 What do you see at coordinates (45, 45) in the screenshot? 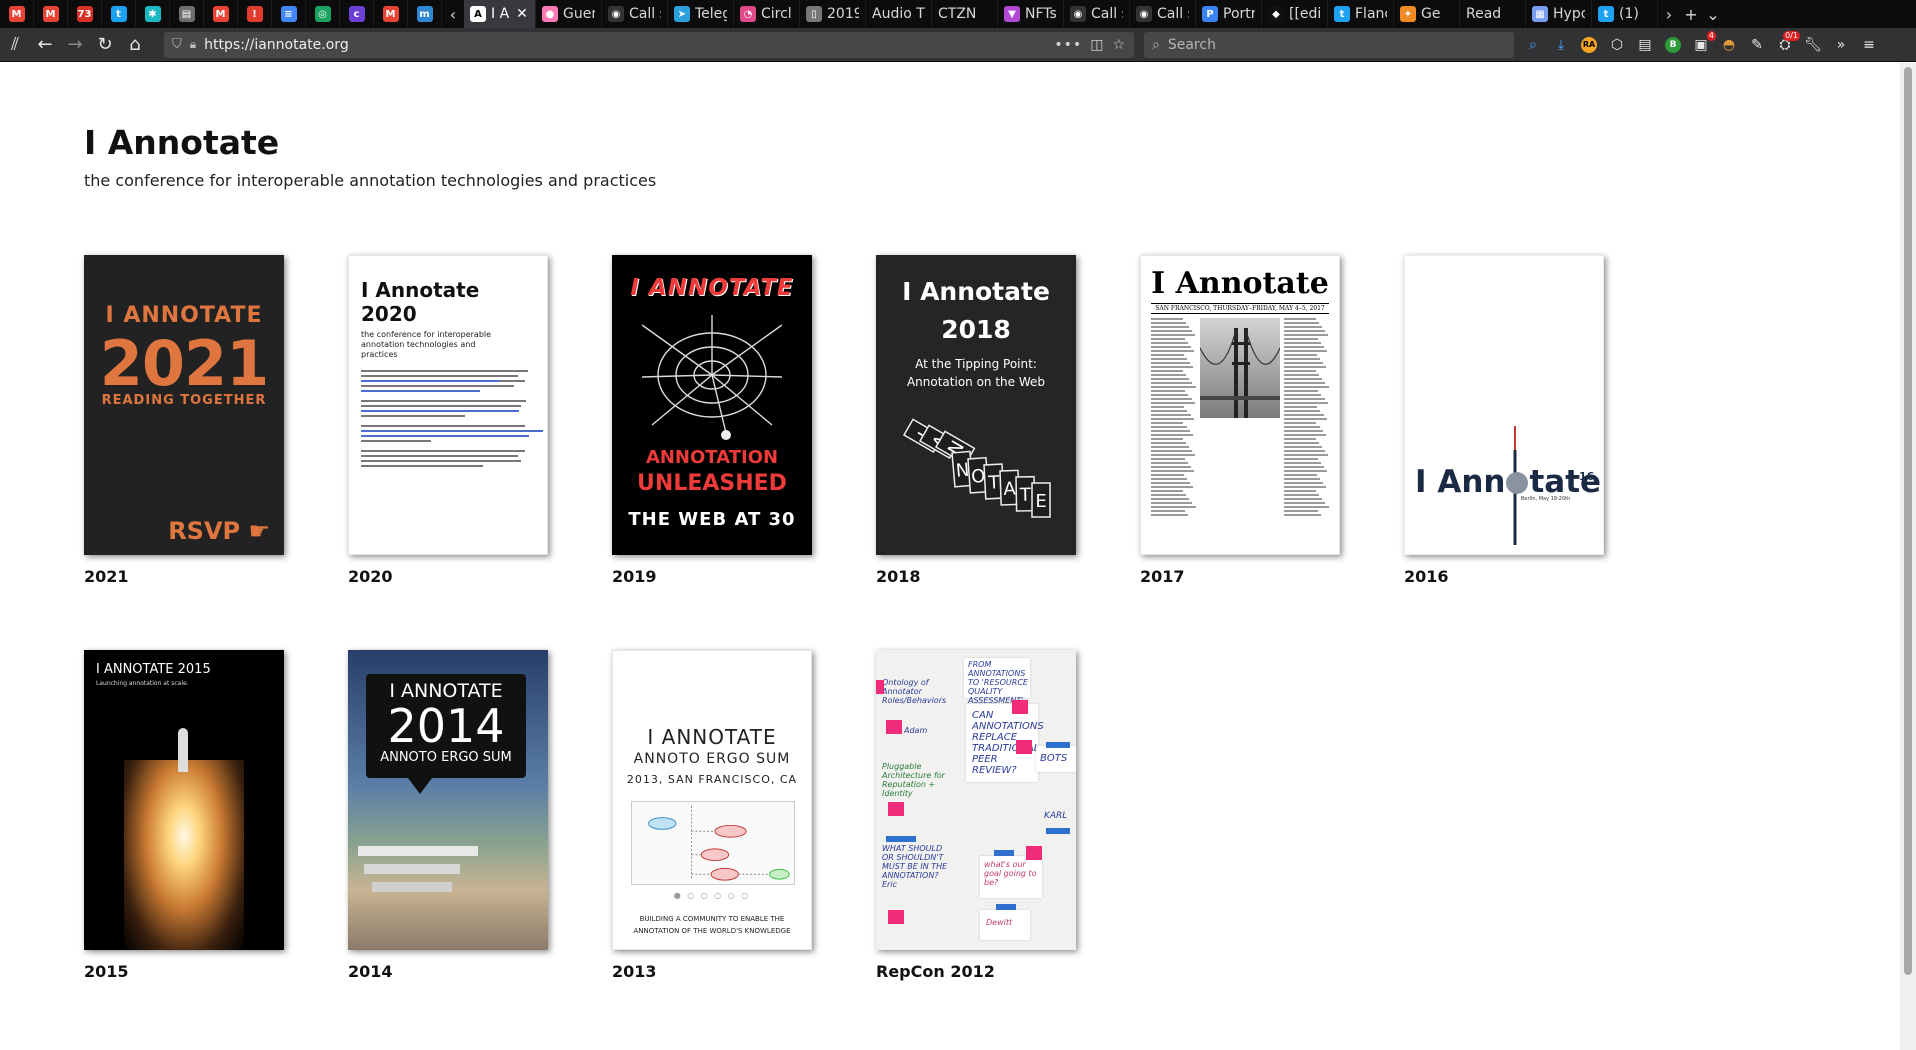
I see `back-button: ←` at bounding box center [45, 45].